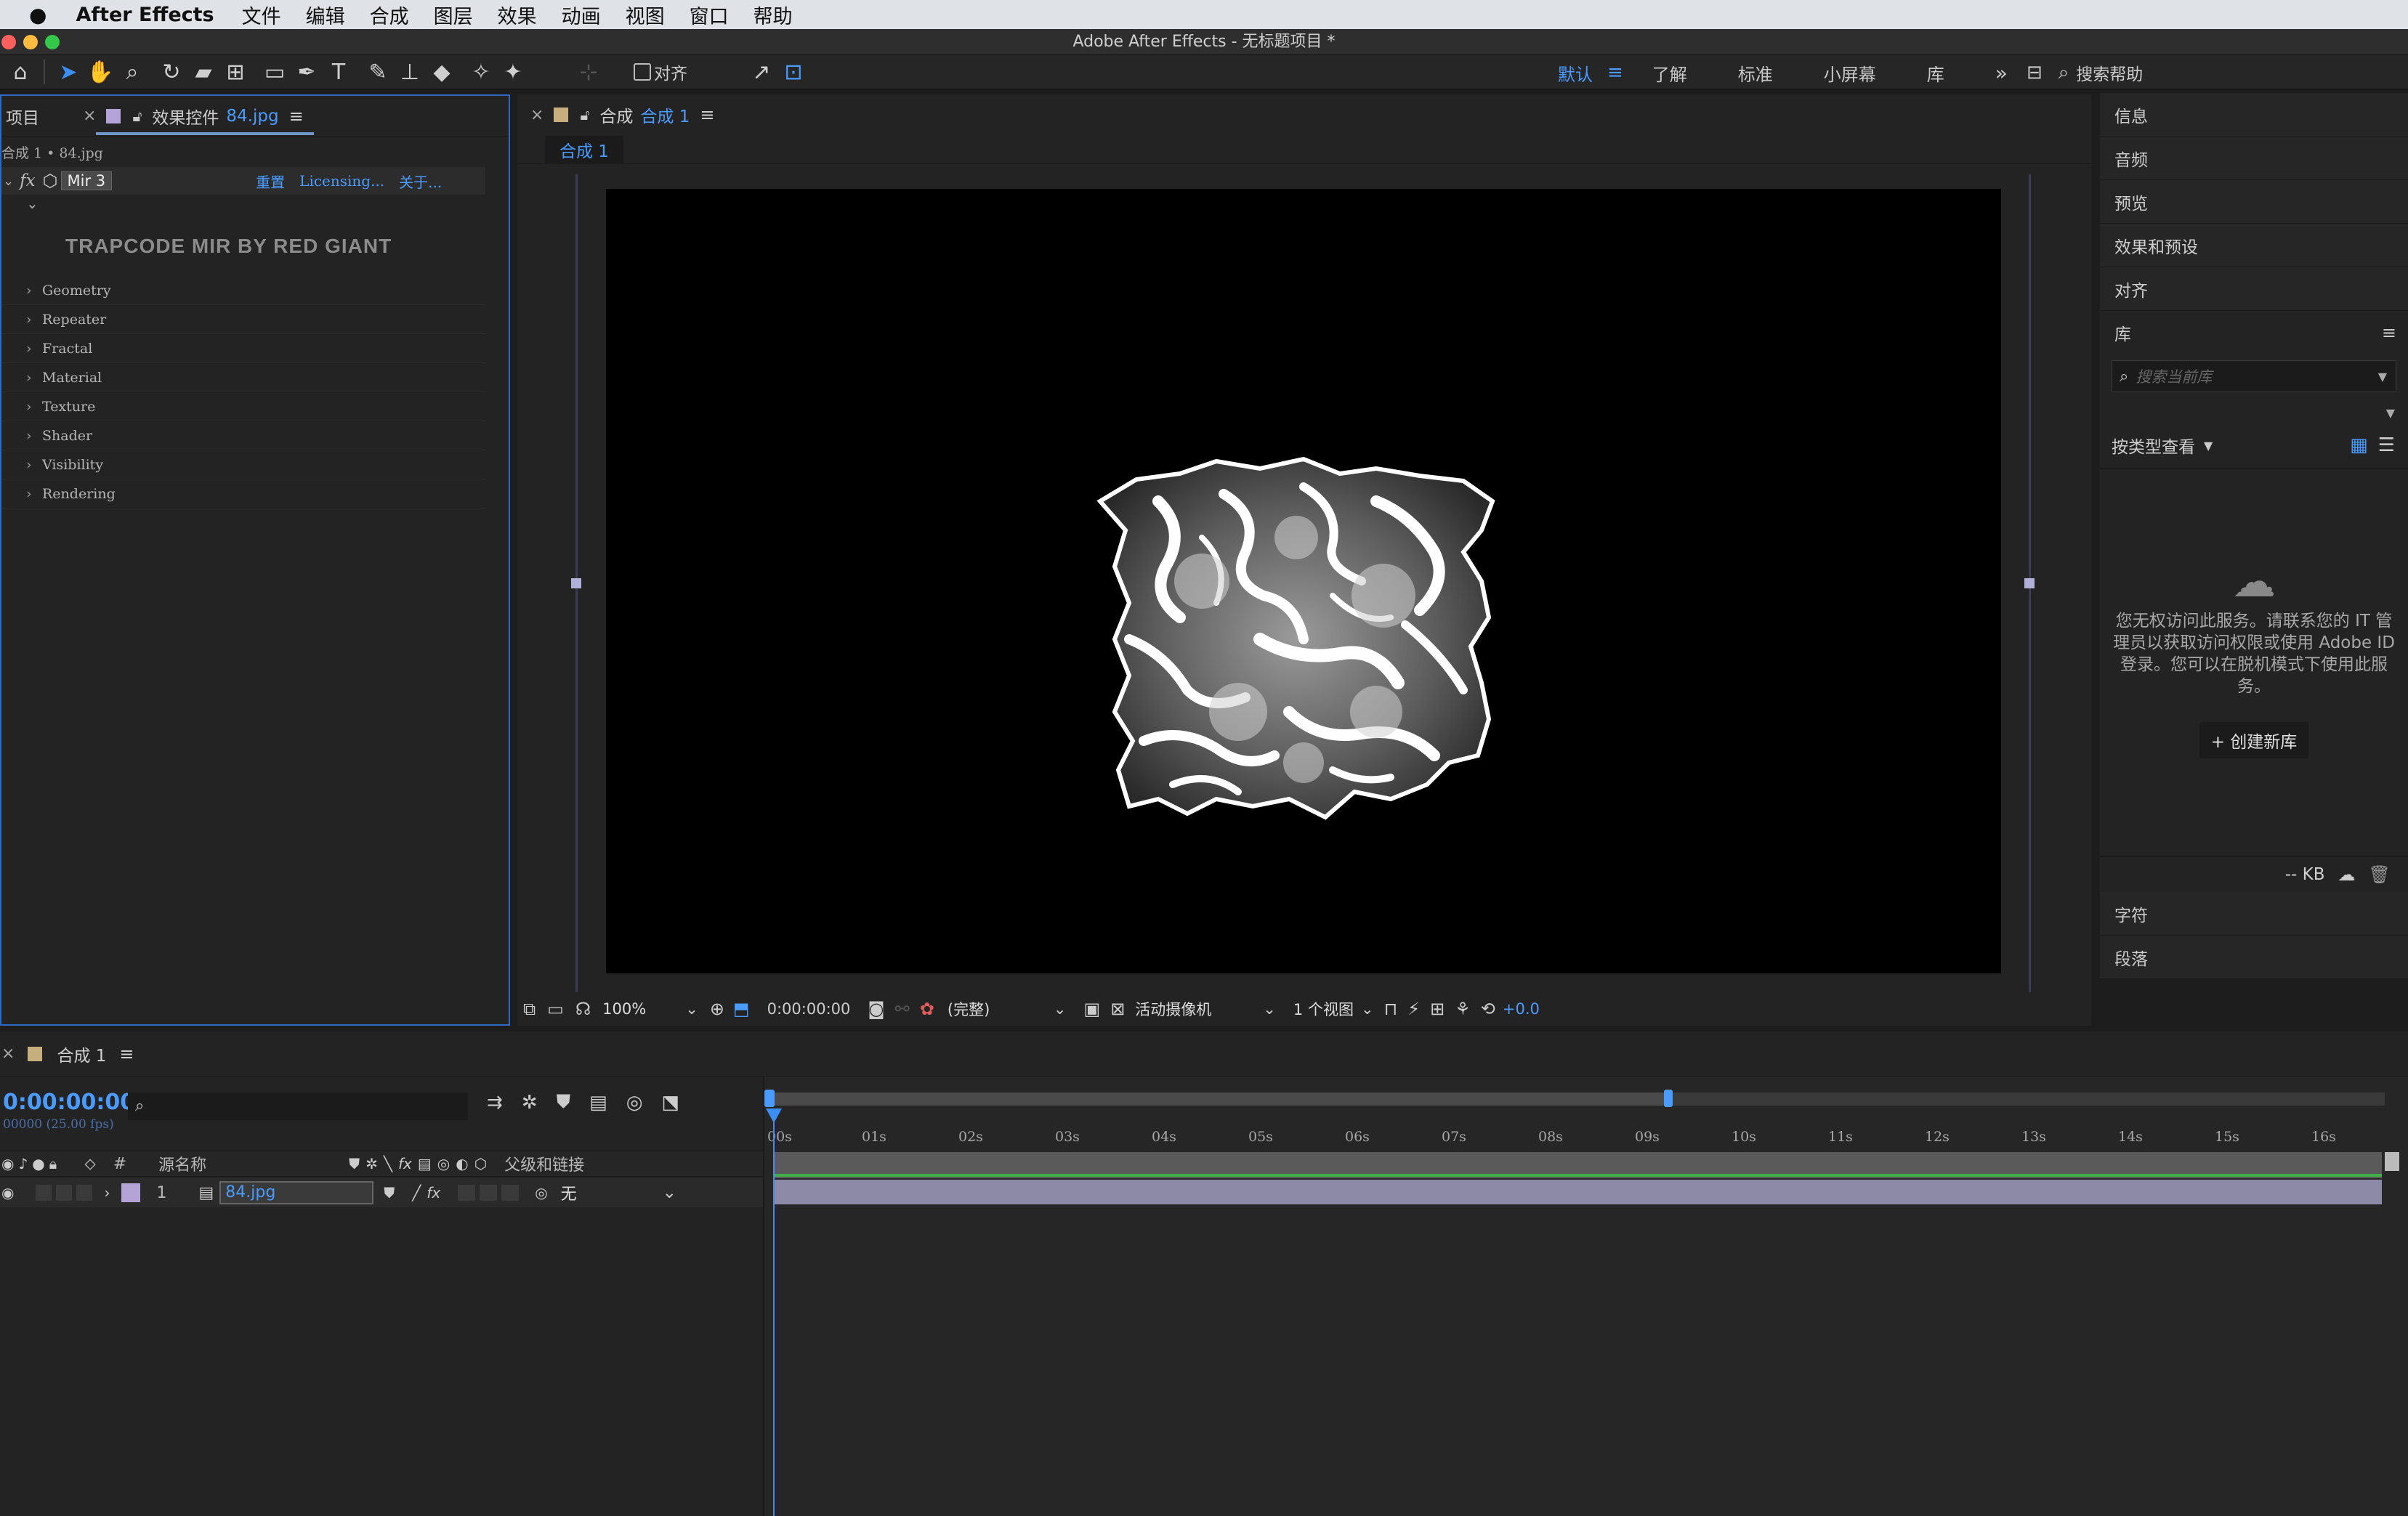 This screenshot has height=1516, width=2408. I want to click on home-icon: ⌂, so click(20, 72).